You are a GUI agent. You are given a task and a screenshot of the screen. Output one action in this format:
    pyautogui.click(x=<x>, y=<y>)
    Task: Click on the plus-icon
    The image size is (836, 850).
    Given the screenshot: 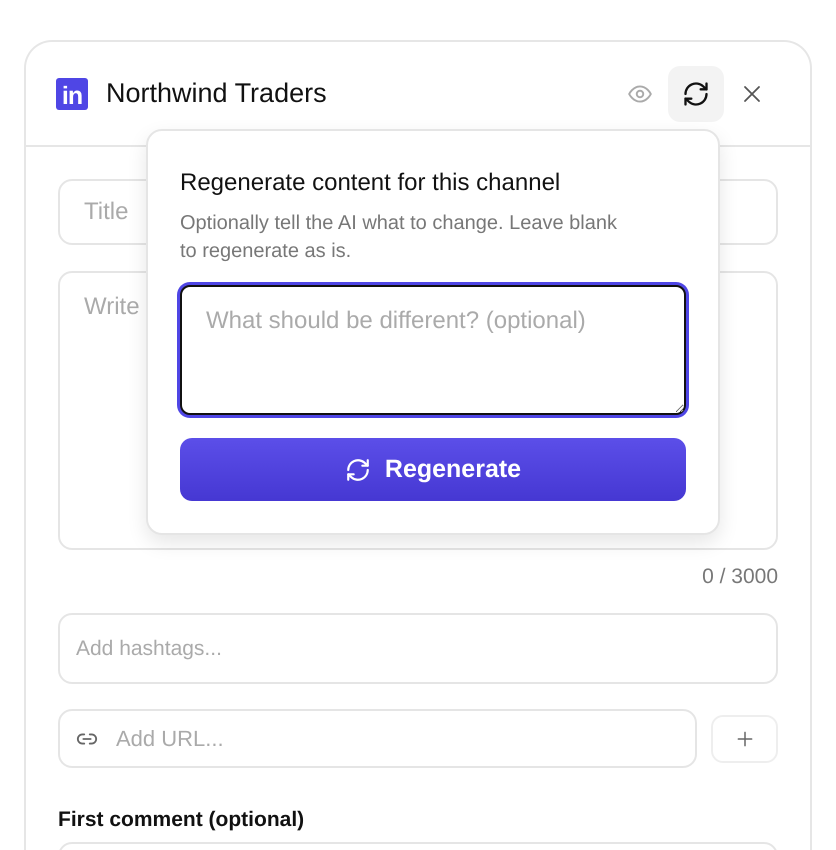 What is the action you would take?
    pyautogui.click(x=744, y=738)
    